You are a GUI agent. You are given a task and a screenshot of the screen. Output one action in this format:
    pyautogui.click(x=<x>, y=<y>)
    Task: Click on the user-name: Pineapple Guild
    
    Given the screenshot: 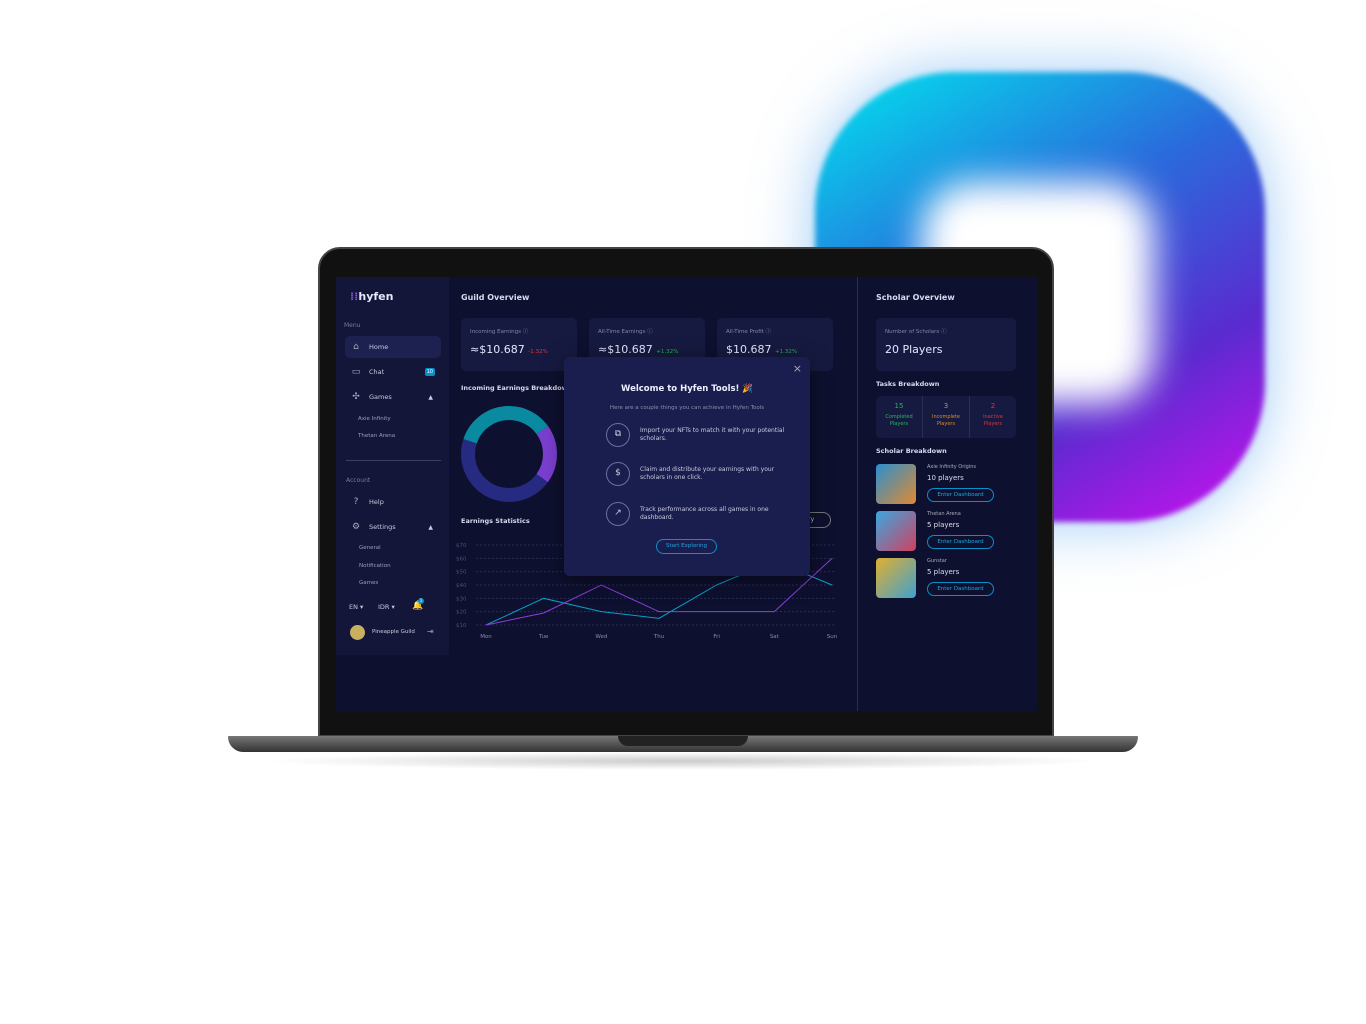 What is the action you would take?
    pyautogui.click(x=393, y=632)
    